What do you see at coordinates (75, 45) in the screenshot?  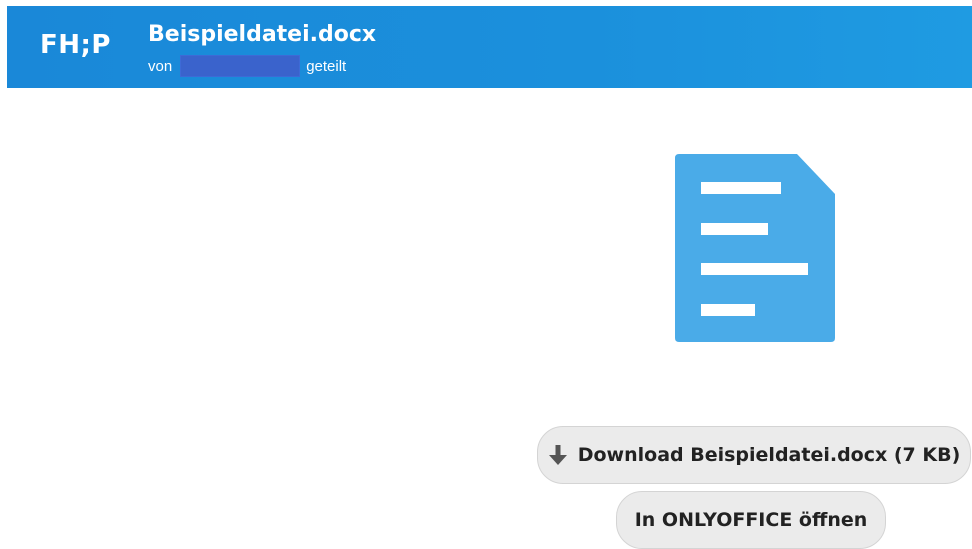 I see `fhp-logo: FH;P` at bounding box center [75, 45].